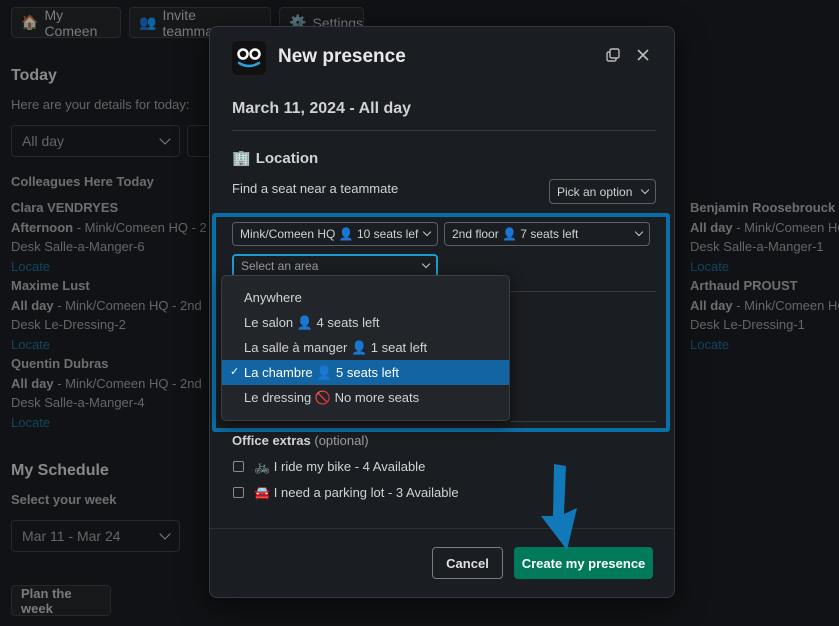 The image size is (839, 626). I want to click on pick-option-select: Pick an option, so click(602, 191).